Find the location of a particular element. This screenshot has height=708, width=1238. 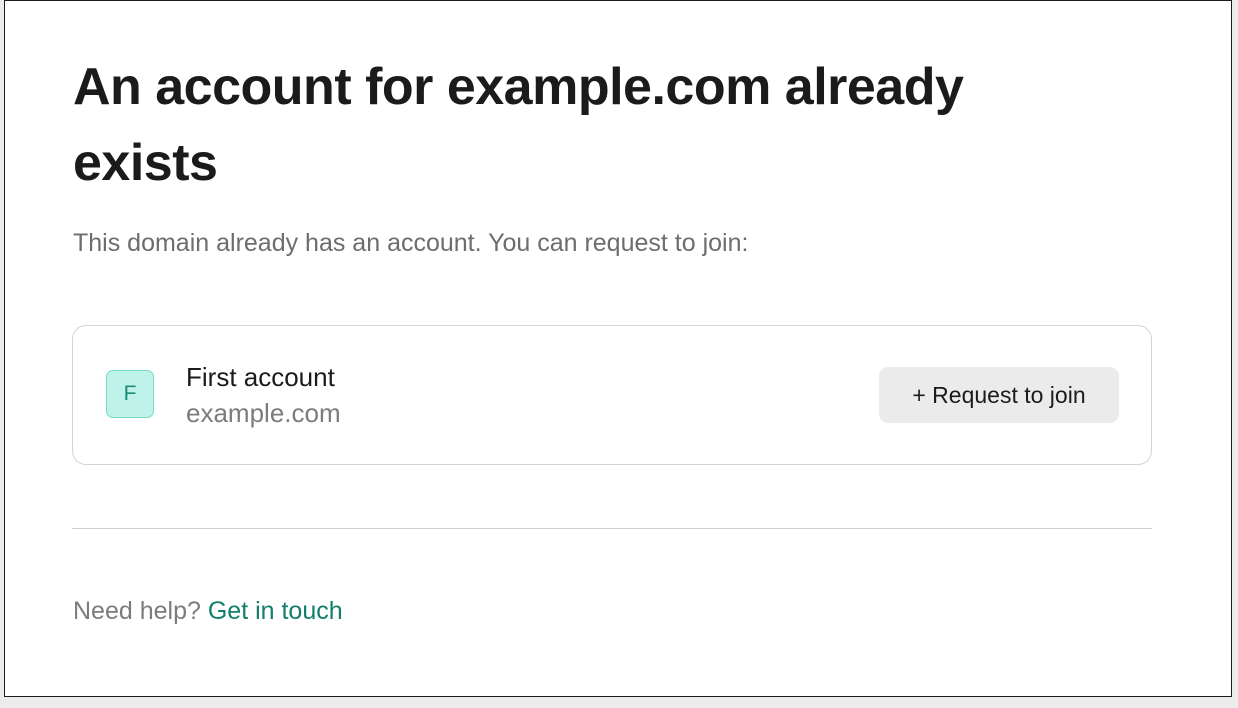

account-domain: example.com is located at coordinates (263, 413).